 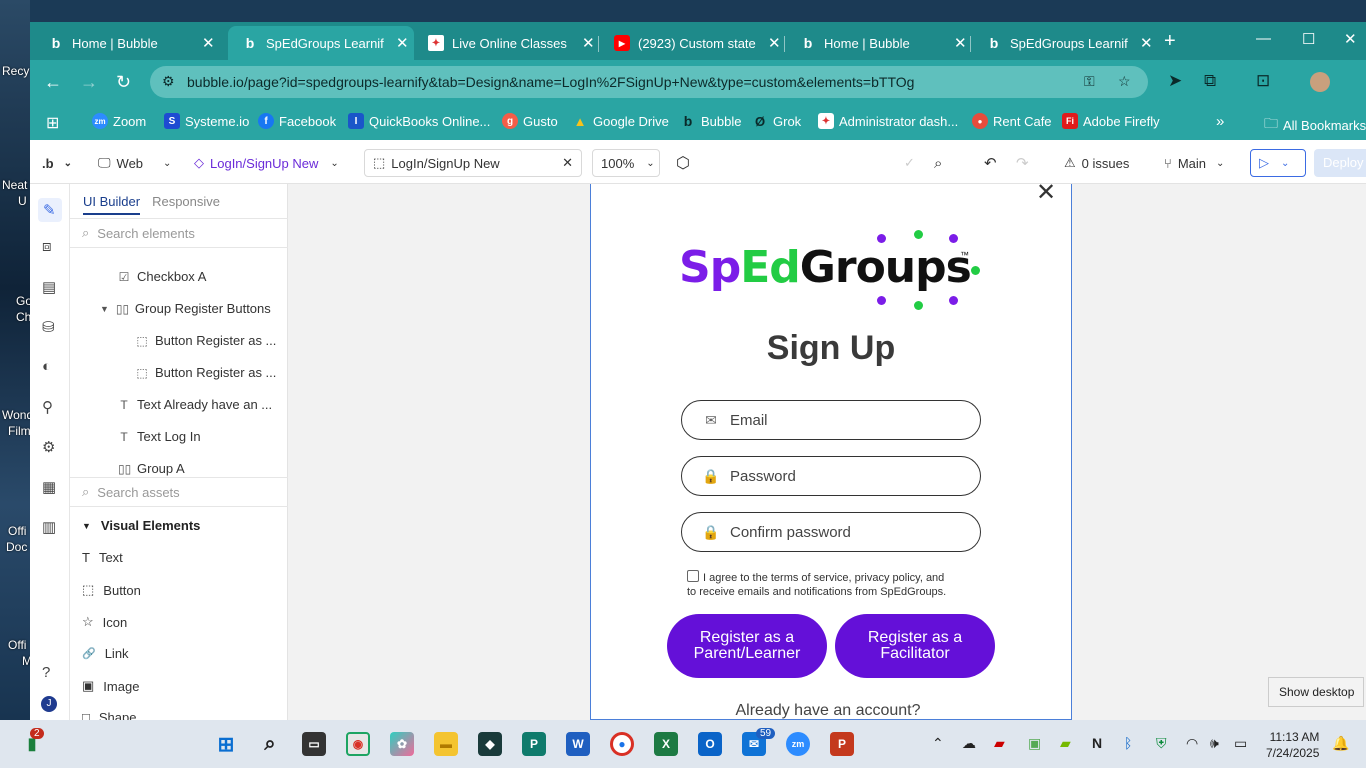 I want to click on pages-icon: ▤, so click(x=49, y=287).